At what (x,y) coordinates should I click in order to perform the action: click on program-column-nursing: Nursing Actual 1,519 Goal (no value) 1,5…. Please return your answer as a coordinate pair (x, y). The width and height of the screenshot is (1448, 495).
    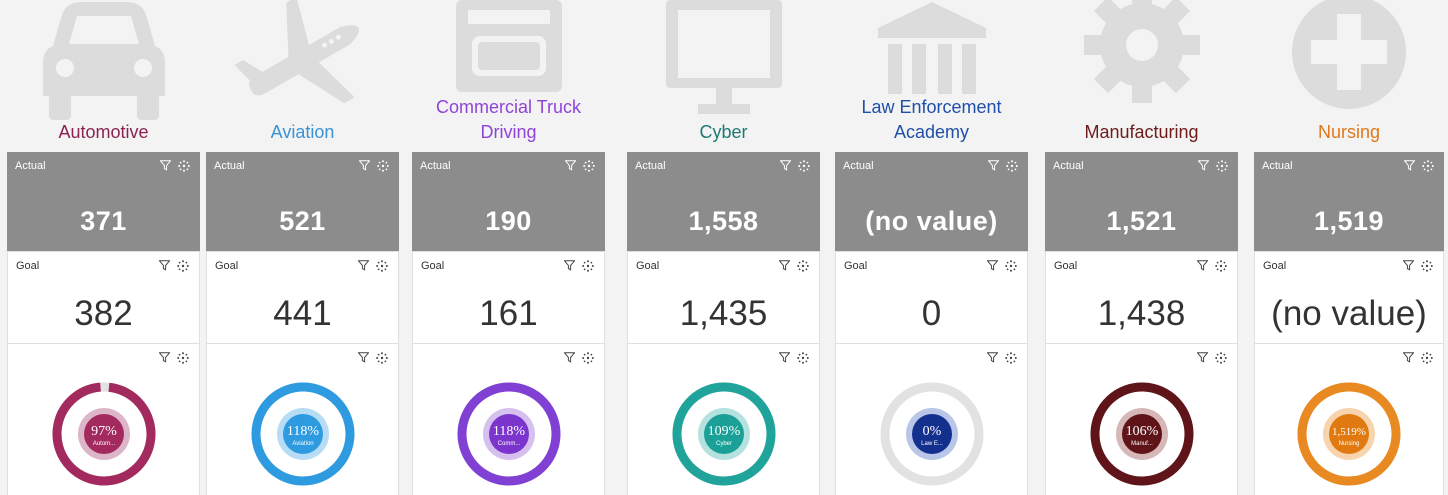
    Looking at the image, I should click on (1349, 247).